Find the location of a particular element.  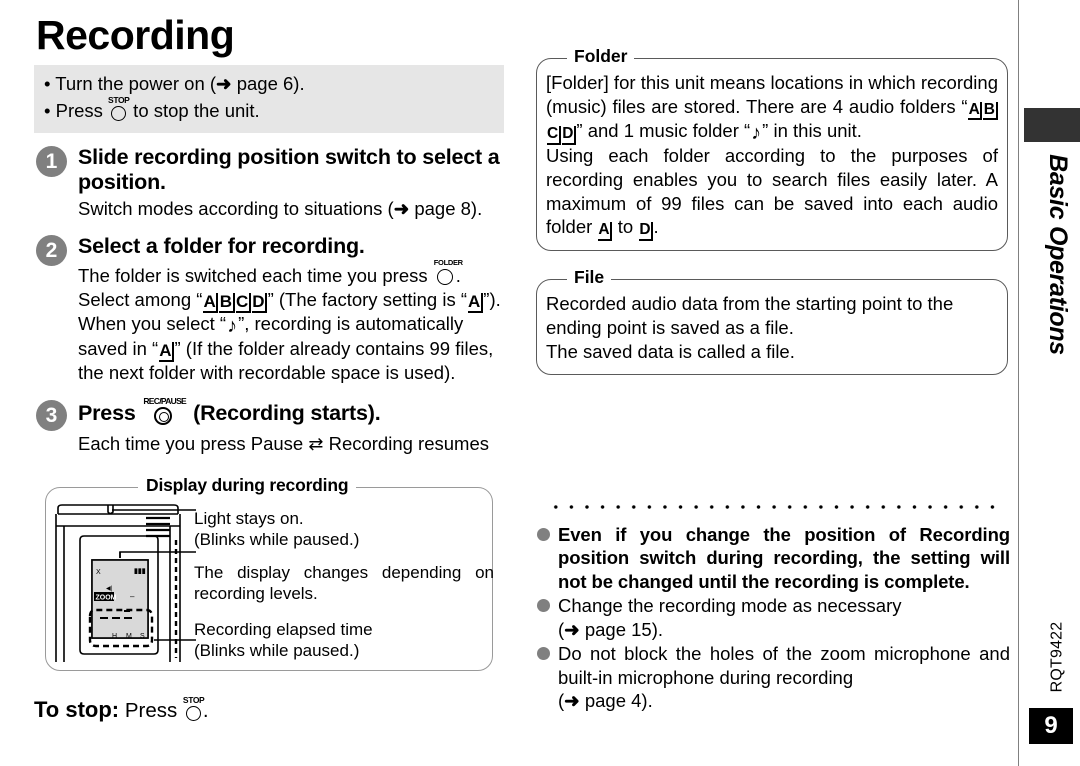

step-3-body-pre: Each time you press Pause is located at coordinates (193, 444).